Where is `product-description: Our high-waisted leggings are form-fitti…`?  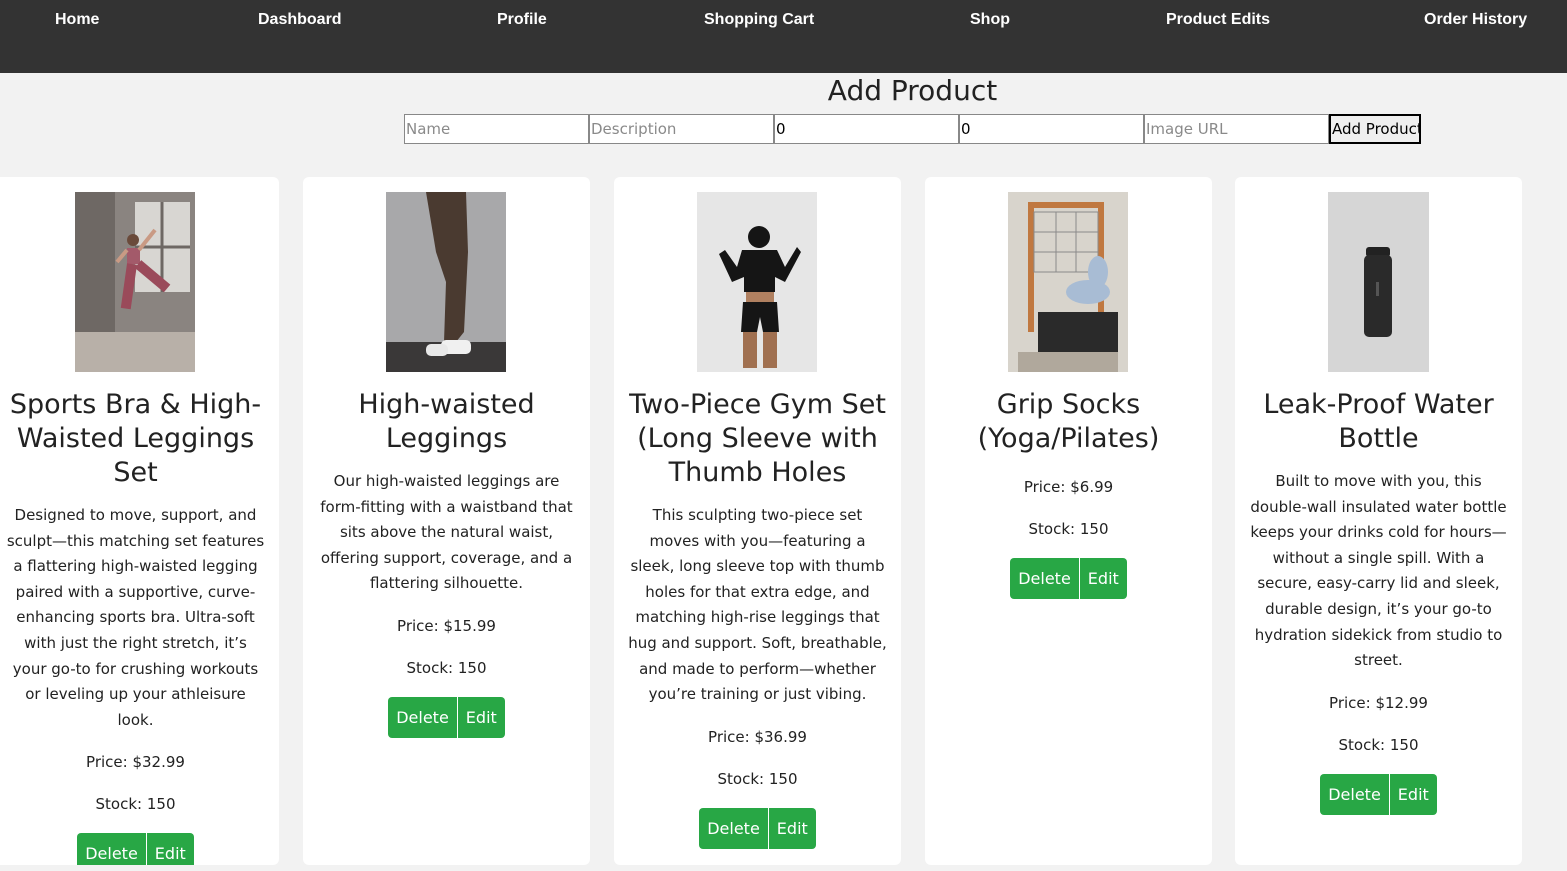
product-description: Our high-waisted leggings are form-fitti… is located at coordinates (446, 532).